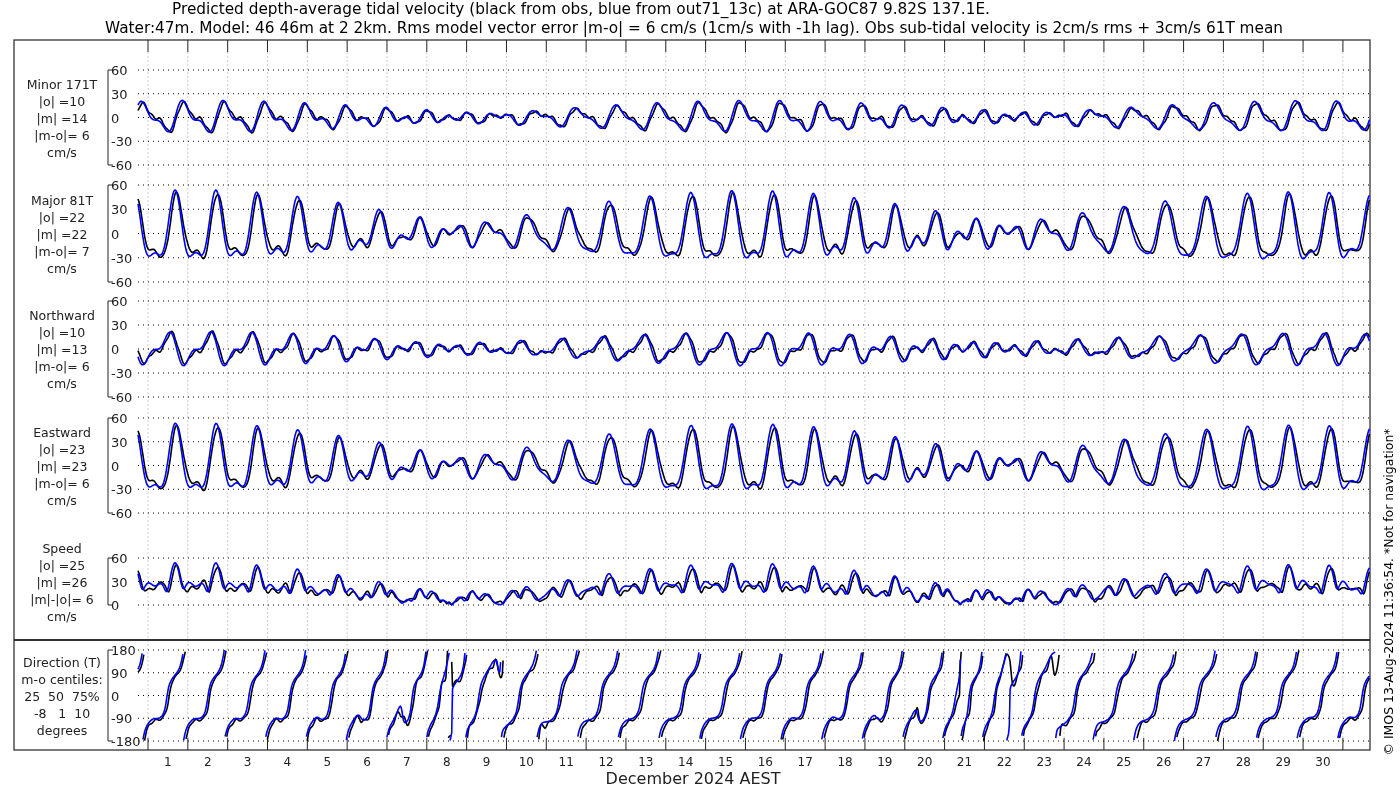 The image size is (1400, 800). What do you see at coordinates (1388, 592) in the screenshot?
I see `copyright-note: © IMOS 13-Aug-2024 11:36:54. *Not for navigation*` at bounding box center [1388, 592].